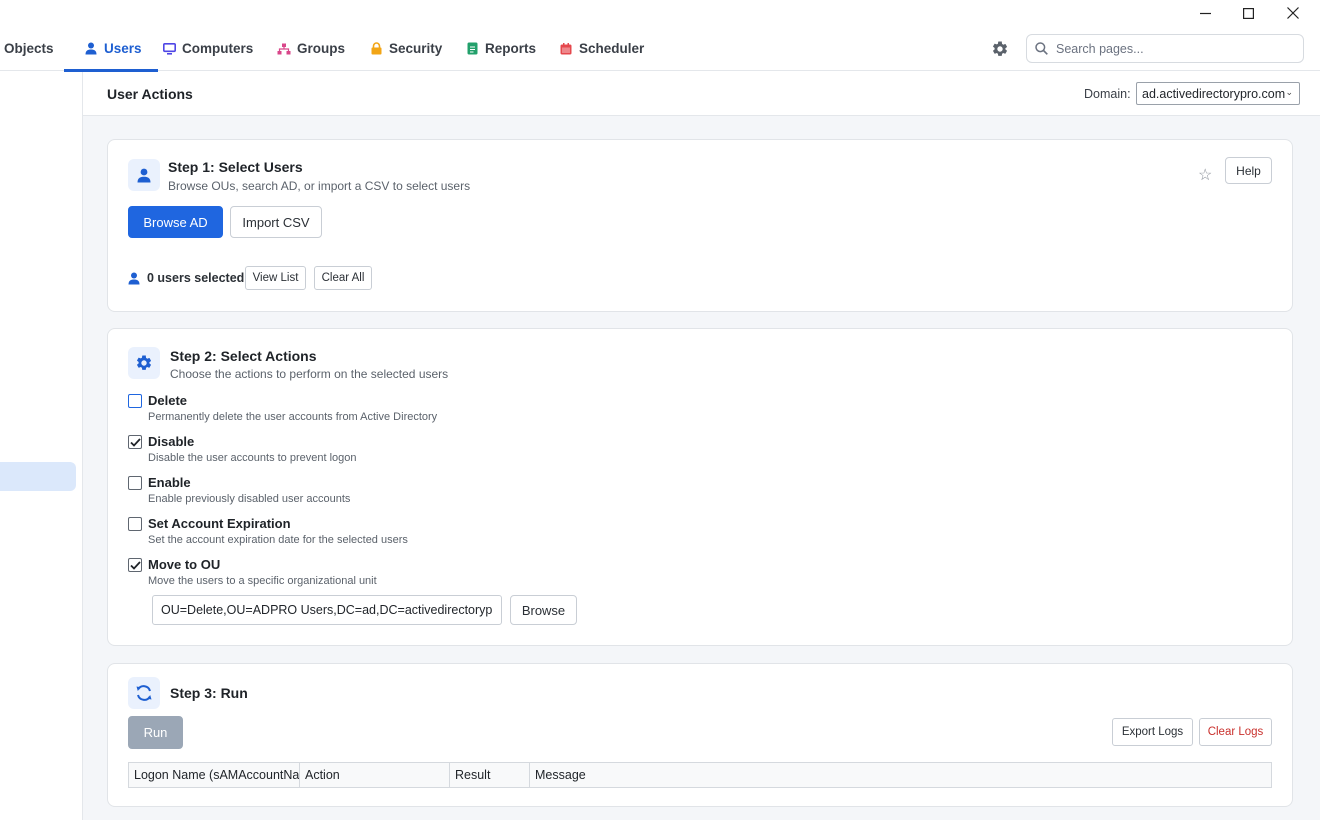  What do you see at coordinates (343, 278) in the screenshot?
I see `clear-all-button: Clear All` at bounding box center [343, 278].